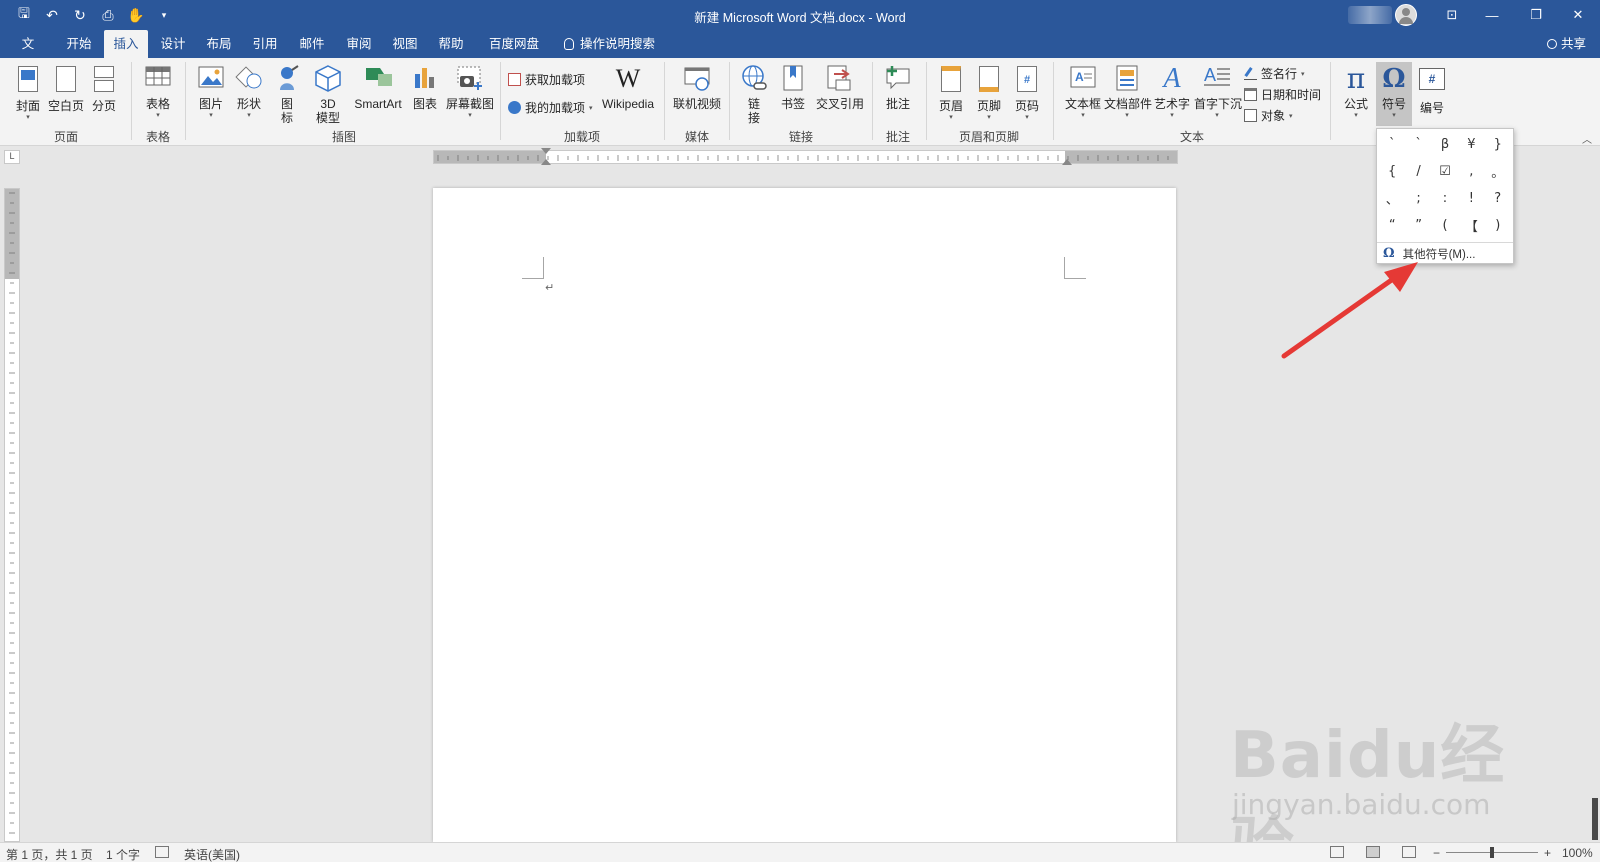  What do you see at coordinates (546, 79) in the screenshot?
I see `get-addins-button: 获取加载项` at bounding box center [546, 79].